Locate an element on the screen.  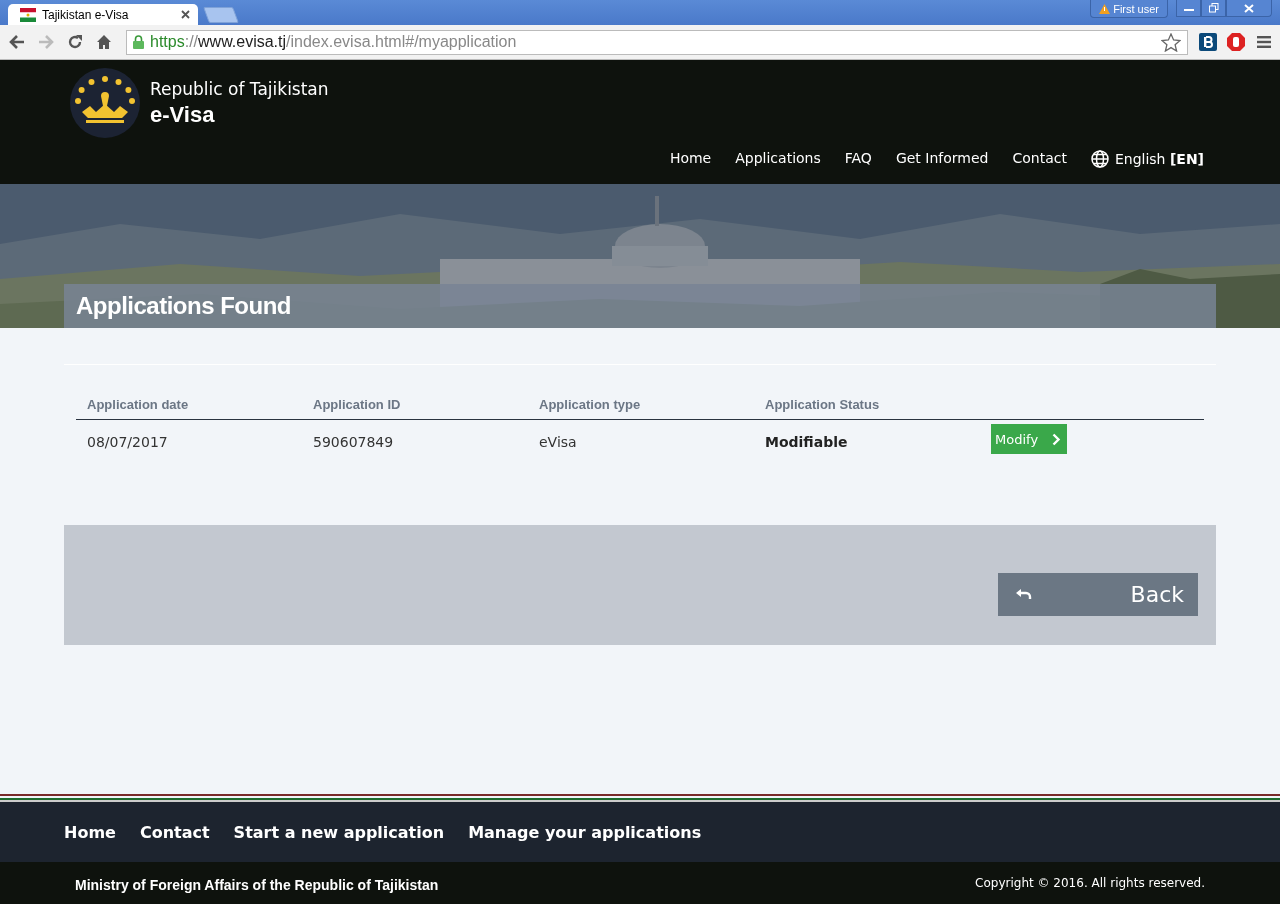
nav-link: Home is located at coordinates (690, 159).